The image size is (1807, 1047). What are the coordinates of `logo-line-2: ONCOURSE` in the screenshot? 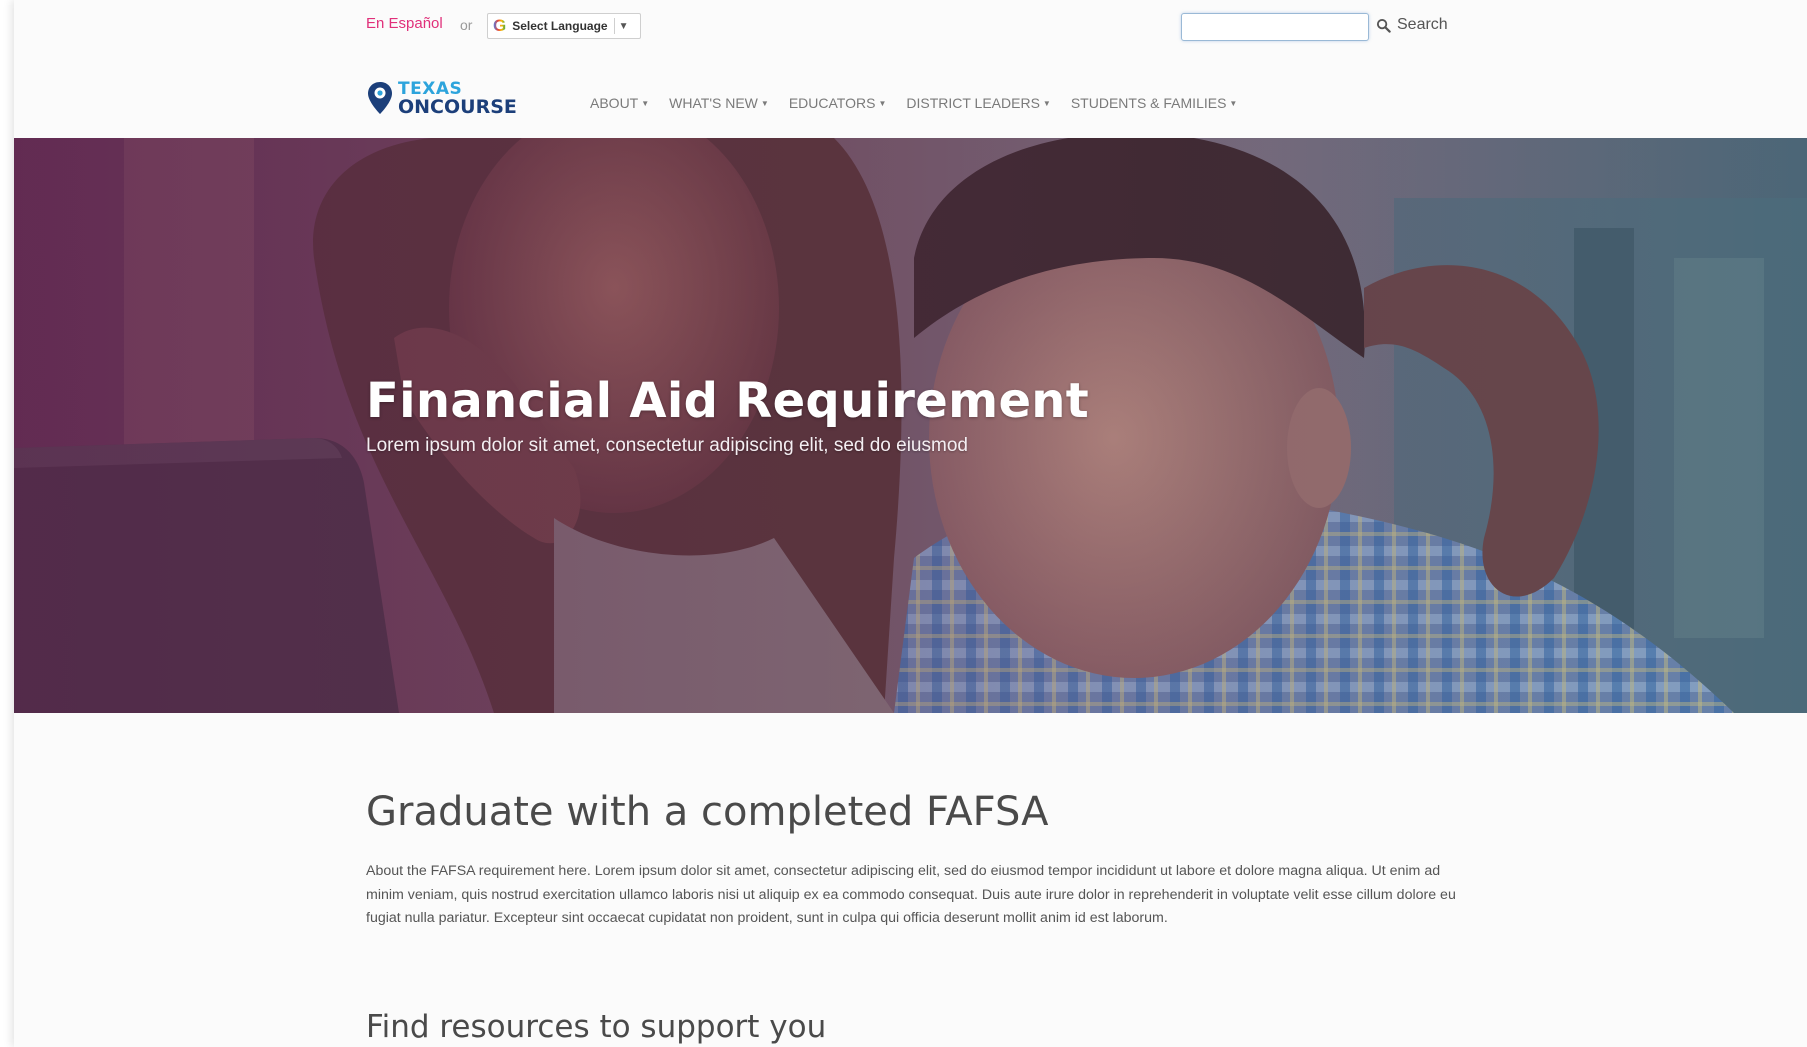 It's located at (457, 107).